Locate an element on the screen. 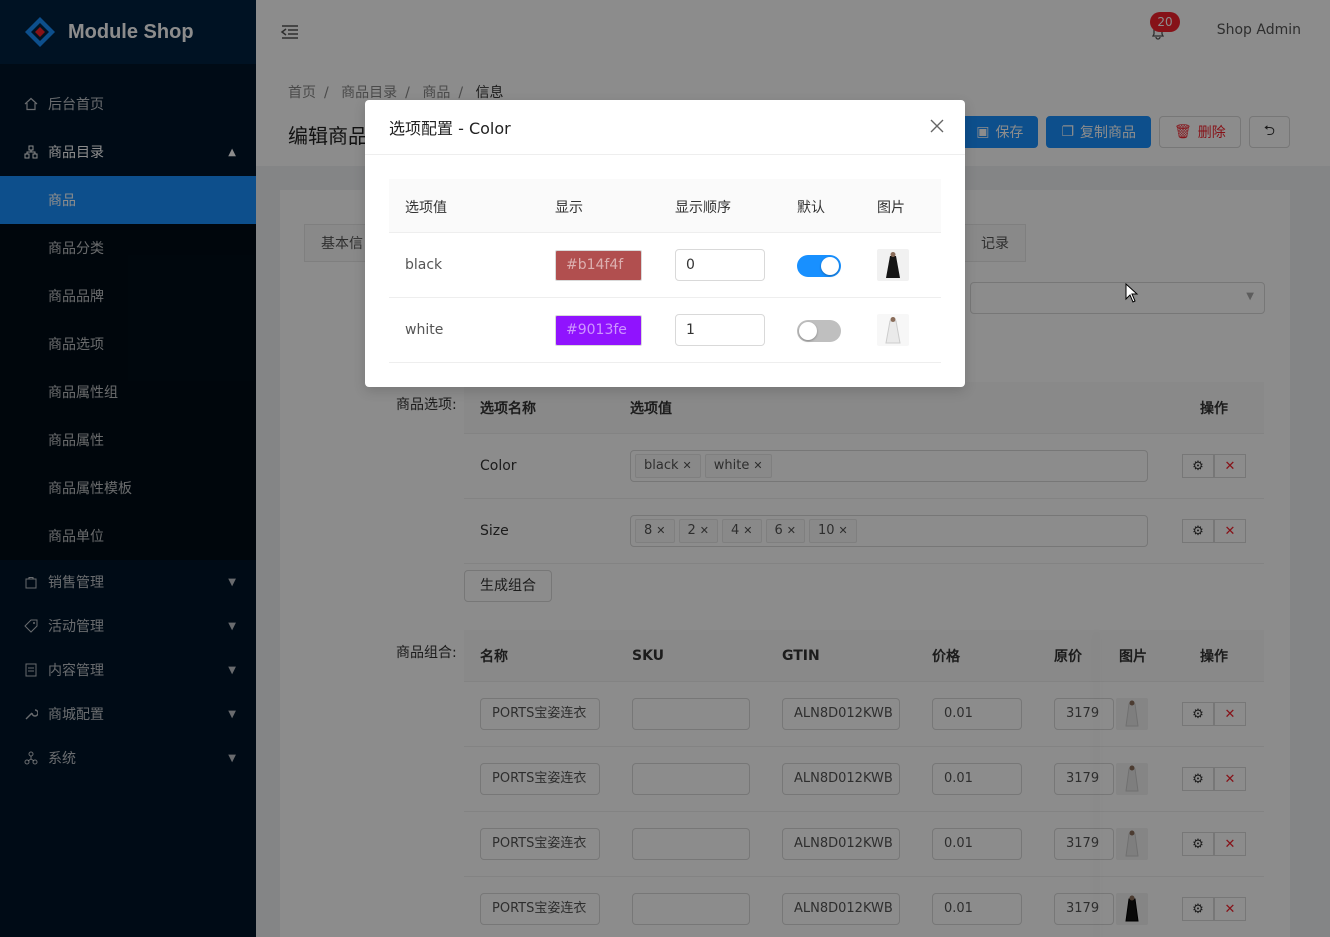 The image size is (1330, 937). column-header: 选项值 is located at coordinates (426, 208).